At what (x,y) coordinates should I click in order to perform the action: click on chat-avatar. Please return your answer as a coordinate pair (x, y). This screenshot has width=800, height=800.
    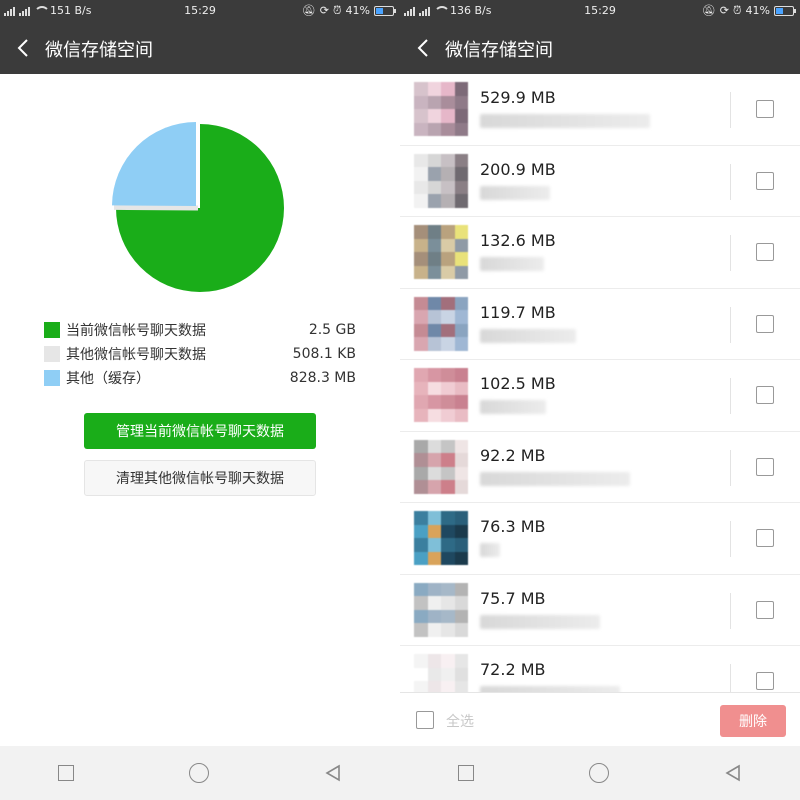
    Looking at the image, I should click on (441, 609).